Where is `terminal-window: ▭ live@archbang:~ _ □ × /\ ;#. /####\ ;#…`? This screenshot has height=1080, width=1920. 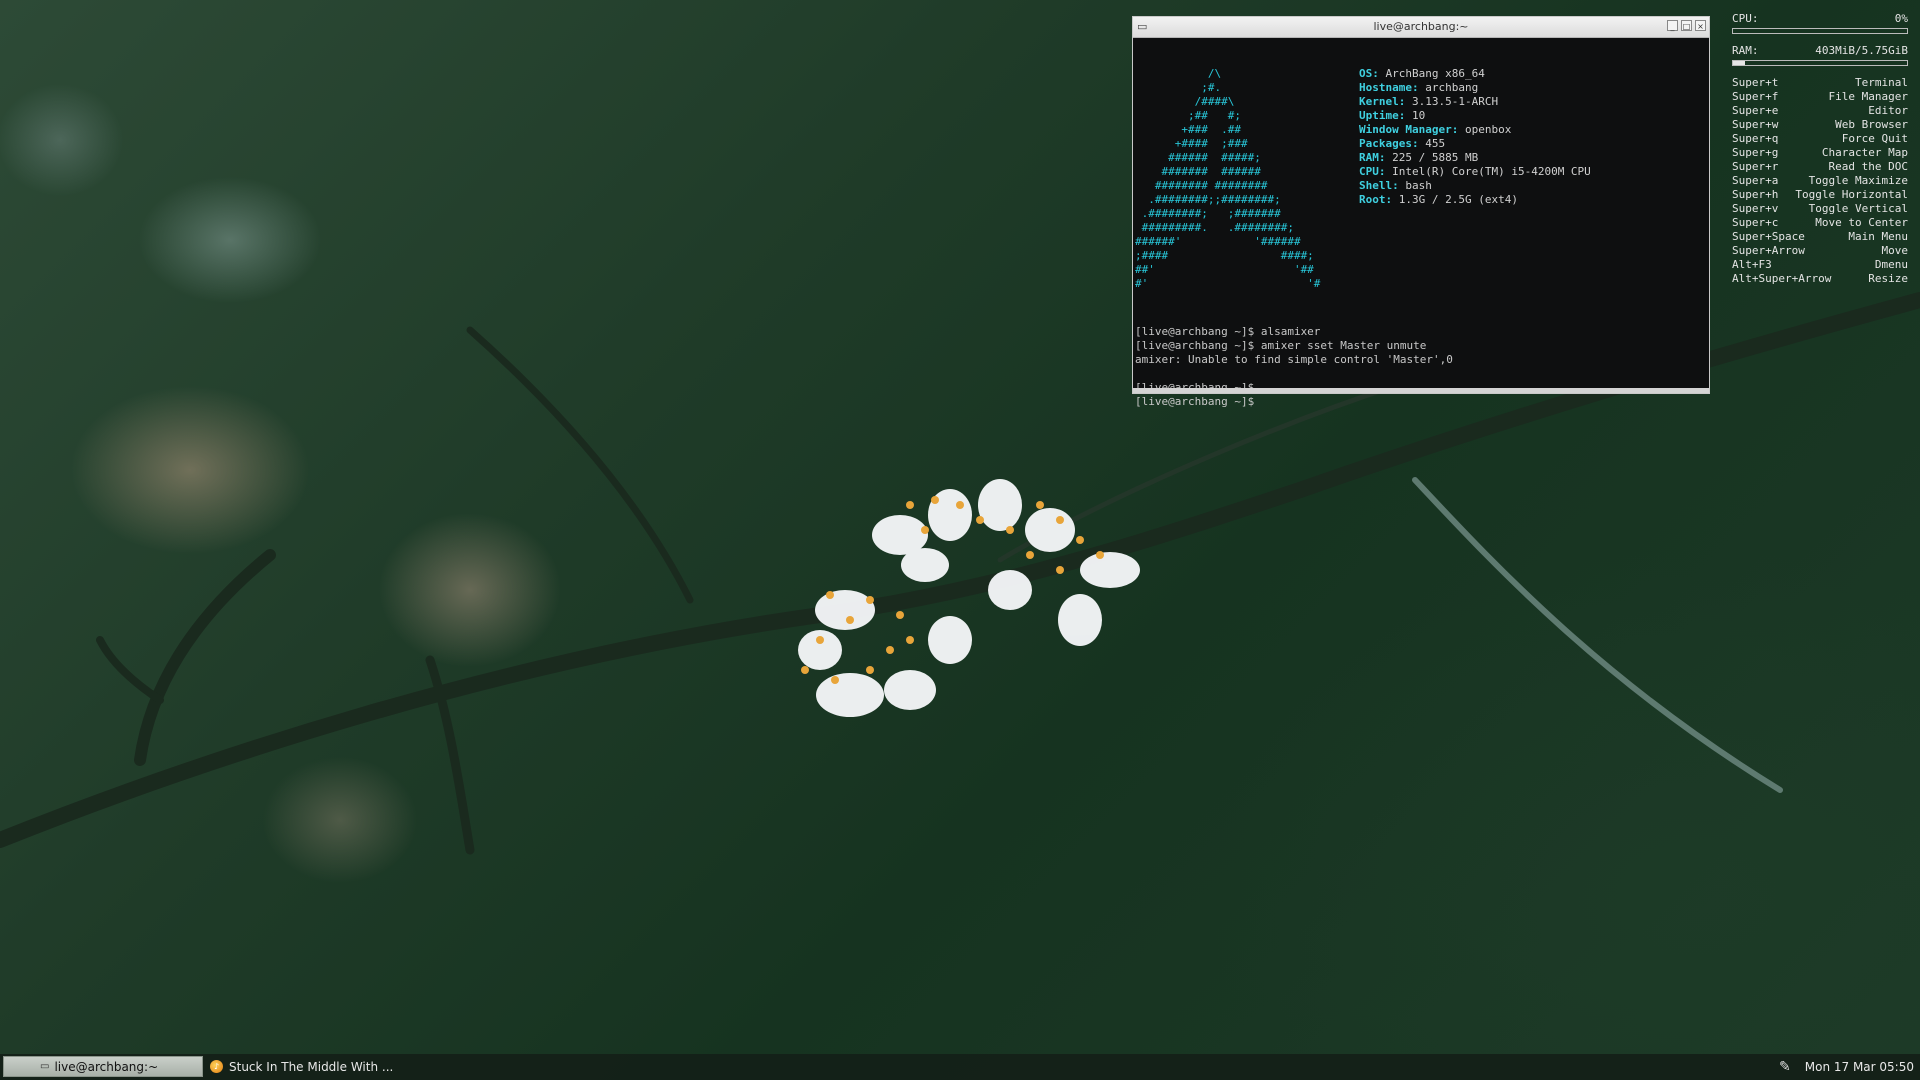 terminal-window: ▭ live@archbang:~ _ □ × /\ ;#. /####\ ;#… is located at coordinates (1421, 212).